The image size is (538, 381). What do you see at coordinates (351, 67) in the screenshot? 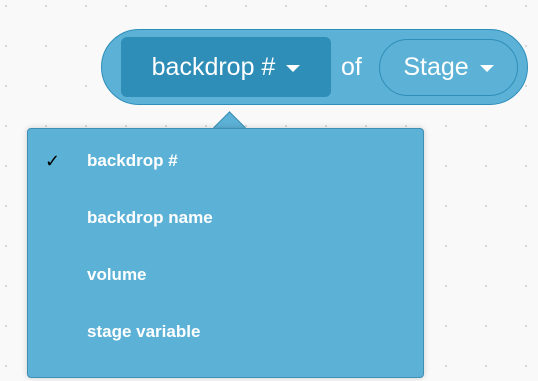
I see `of-label: of` at bounding box center [351, 67].